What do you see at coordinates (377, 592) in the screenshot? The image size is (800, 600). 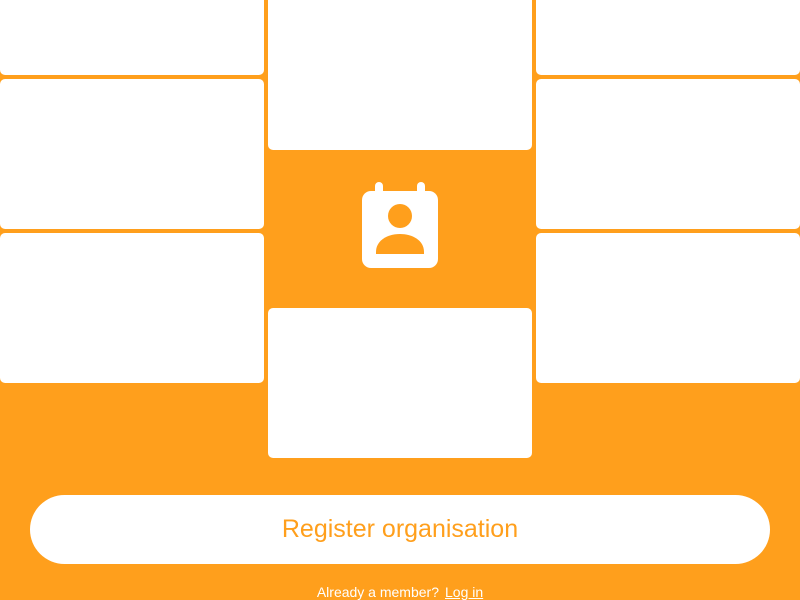 I see `already-member-text: Already a member?` at bounding box center [377, 592].